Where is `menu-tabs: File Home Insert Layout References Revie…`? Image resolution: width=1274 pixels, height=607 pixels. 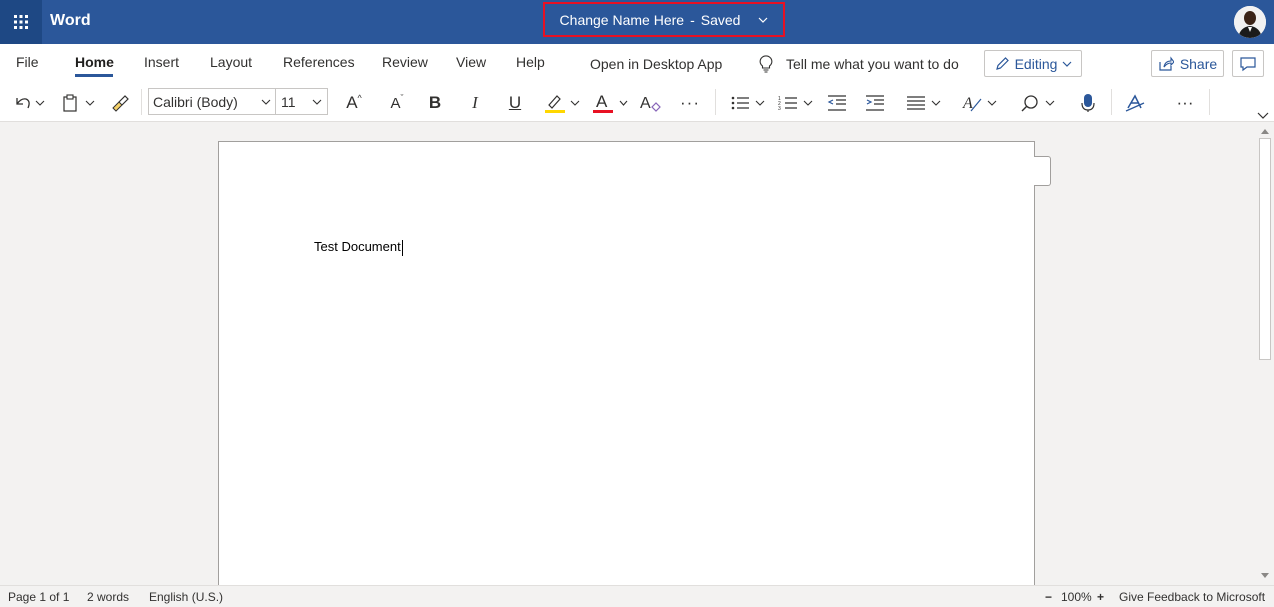
menu-tabs: File Home Insert Layout References Revie… is located at coordinates (637, 64).